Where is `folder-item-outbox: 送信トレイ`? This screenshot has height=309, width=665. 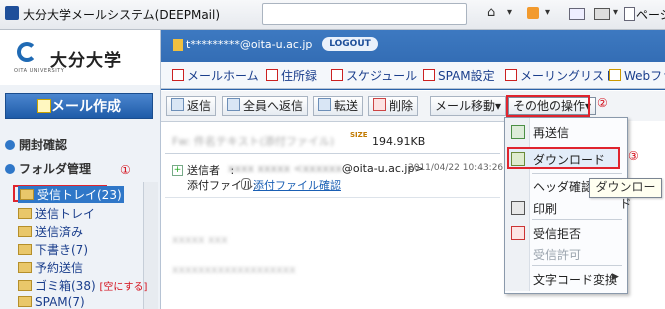 folder-item-outbox: 送信トレイ is located at coordinates (56, 213).